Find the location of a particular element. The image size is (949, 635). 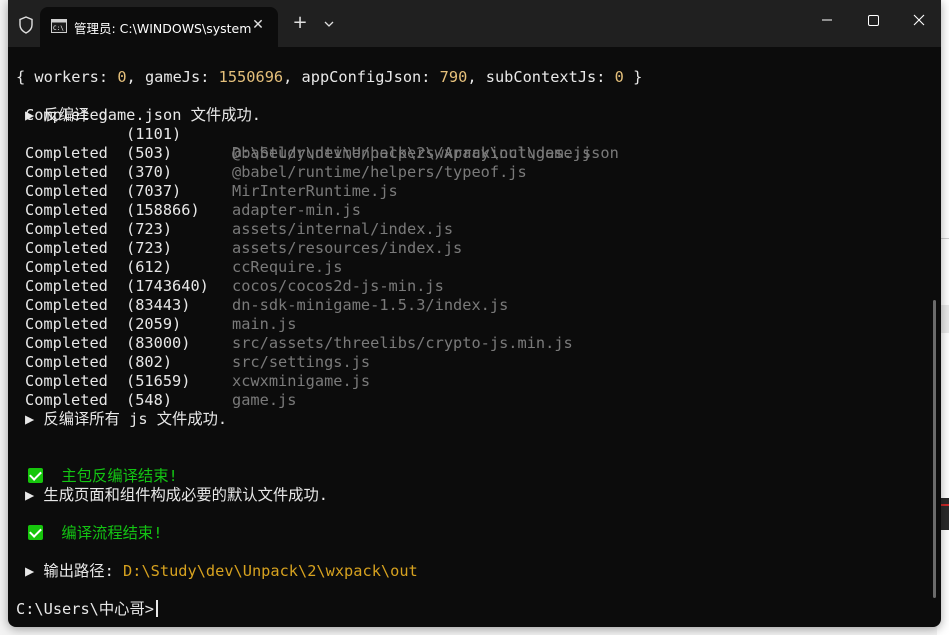

maximize-icon is located at coordinates (873, 20).